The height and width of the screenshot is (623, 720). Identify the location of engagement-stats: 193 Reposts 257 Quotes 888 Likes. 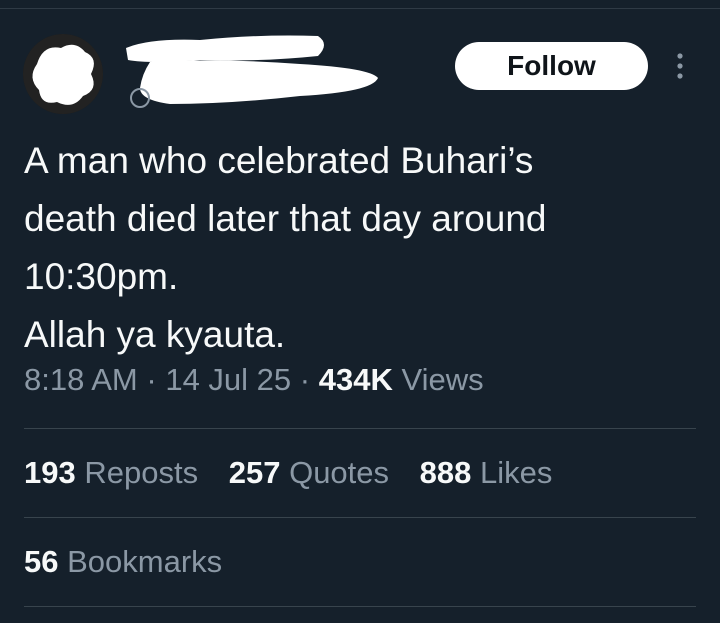
(299, 473).